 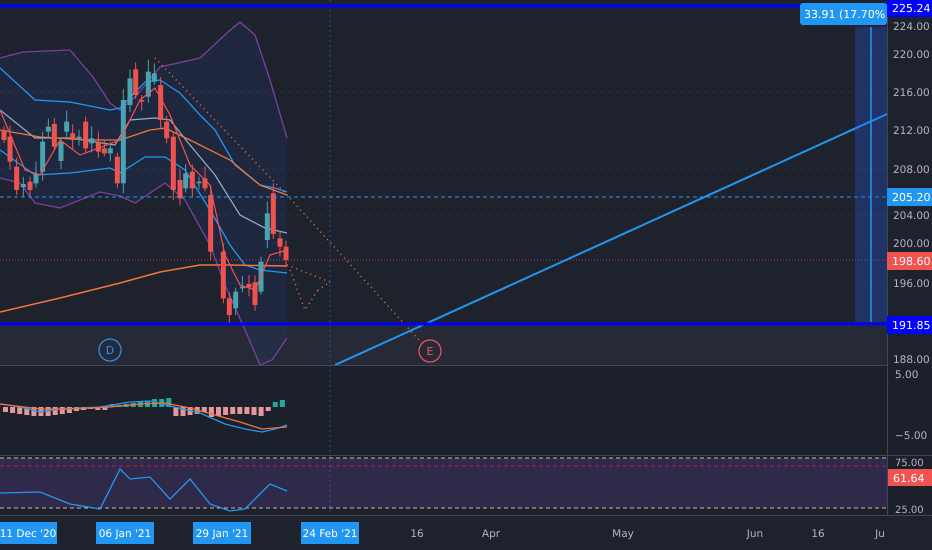 I want to click on date-label: May, so click(x=623, y=534).